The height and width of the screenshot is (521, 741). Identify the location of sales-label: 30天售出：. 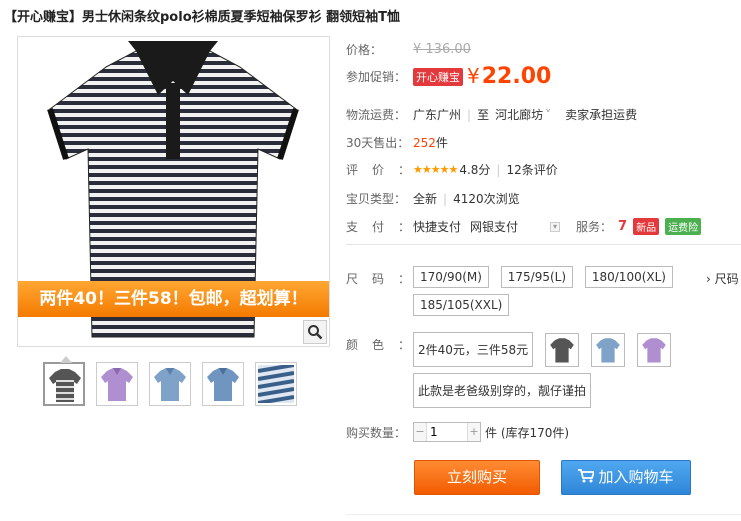
(378, 143).